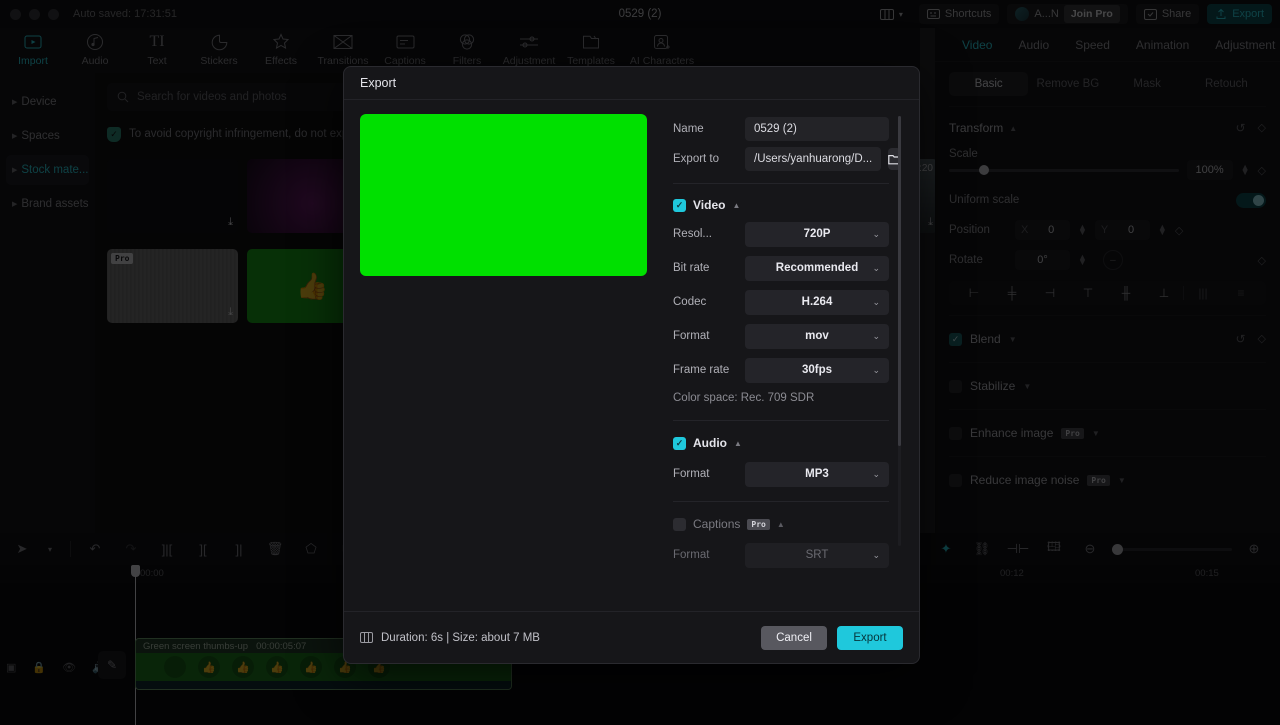 This screenshot has width=1280, height=725. I want to click on audio-format-value: MP3, so click(817, 474).